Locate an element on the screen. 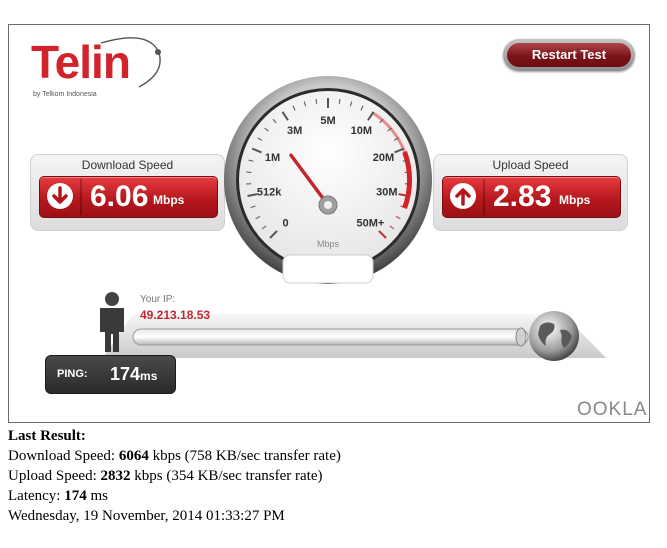 The width and height of the screenshot is (667, 548). result-download-prefix: Download Speed: is located at coordinates (63, 456).